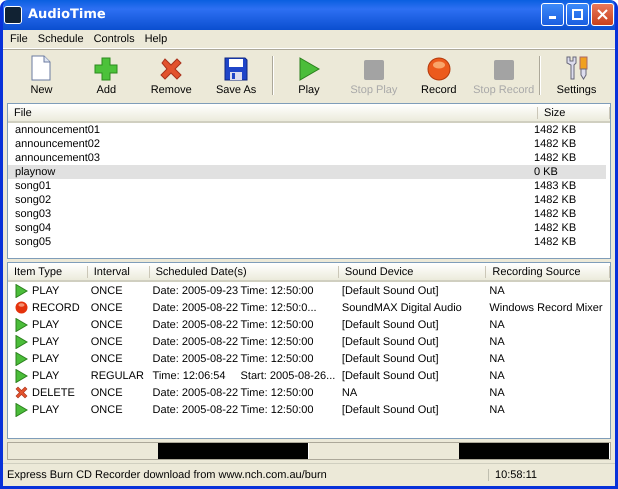 The width and height of the screenshot is (618, 489). What do you see at coordinates (551, 475) in the screenshot?
I see `status-time: 10:58:11` at bounding box center [551, 475].